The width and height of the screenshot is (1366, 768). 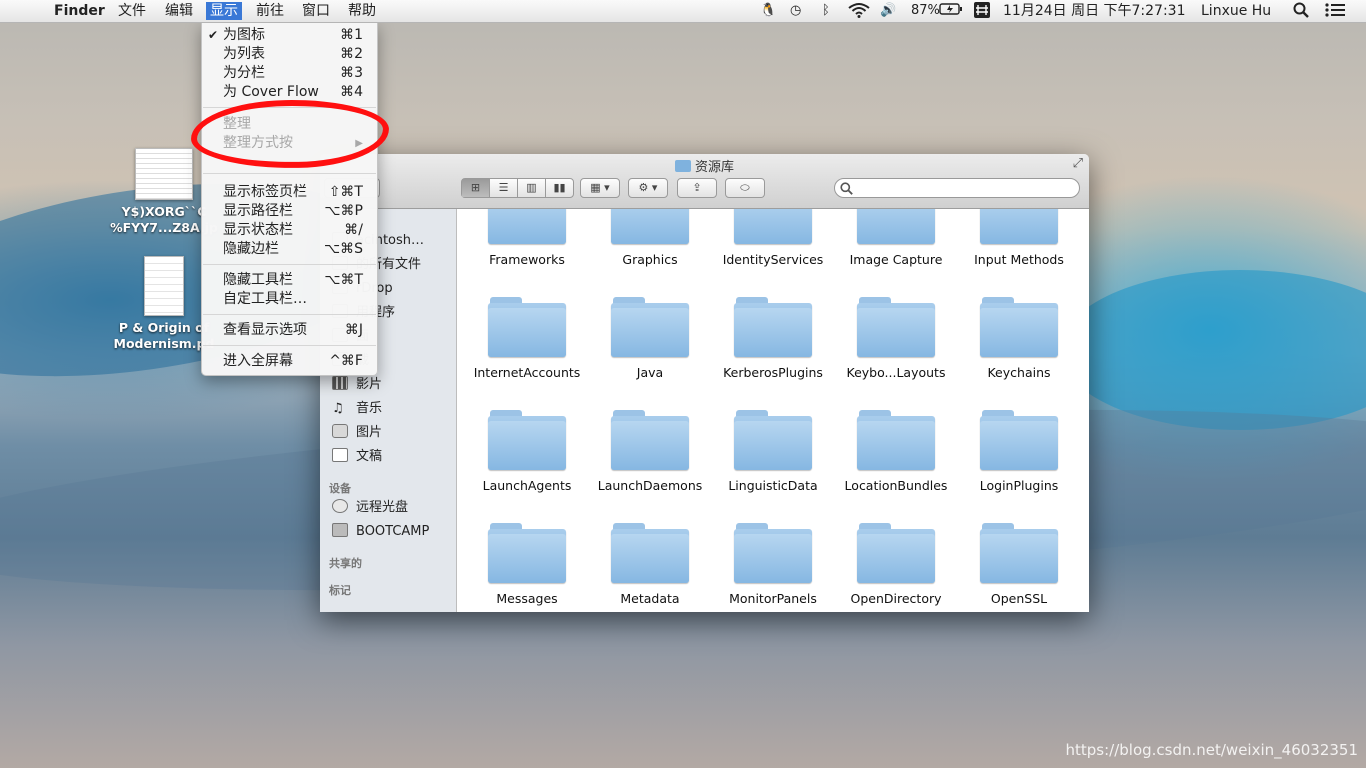 What do you see at coordinates (258, 280) in the screenshot?
I see `menu-item-label: 隐藏工具栏` at bounding box center [258, 280].